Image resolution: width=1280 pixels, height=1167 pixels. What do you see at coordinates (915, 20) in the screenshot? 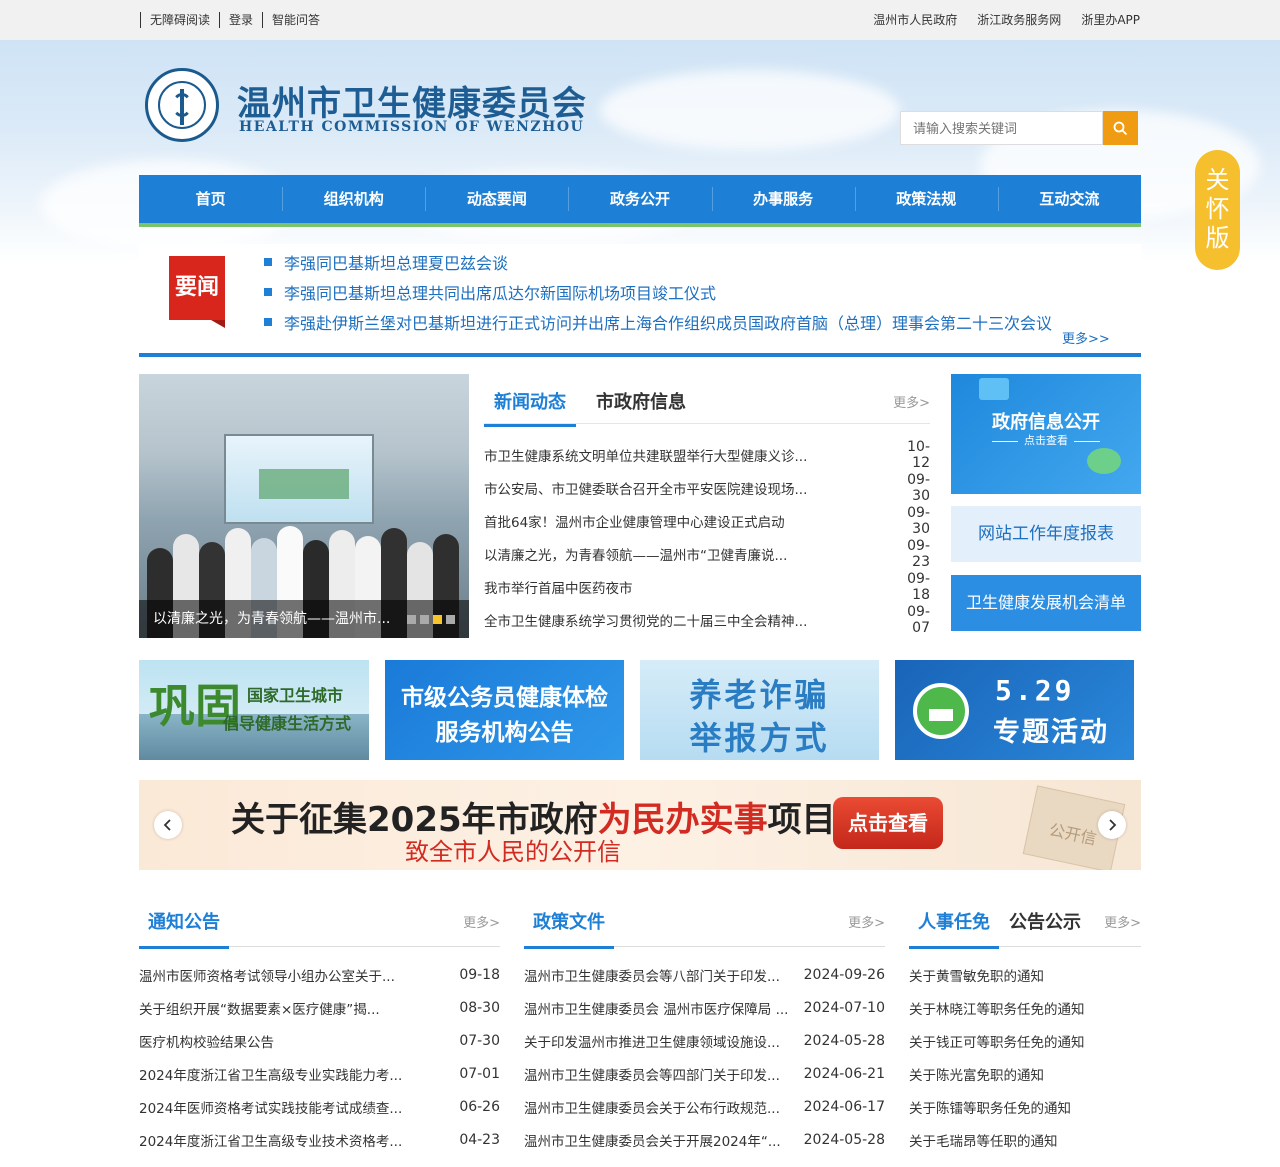
I see `city-government-link: 温州市人民政府` at bounding box center [915, 20].